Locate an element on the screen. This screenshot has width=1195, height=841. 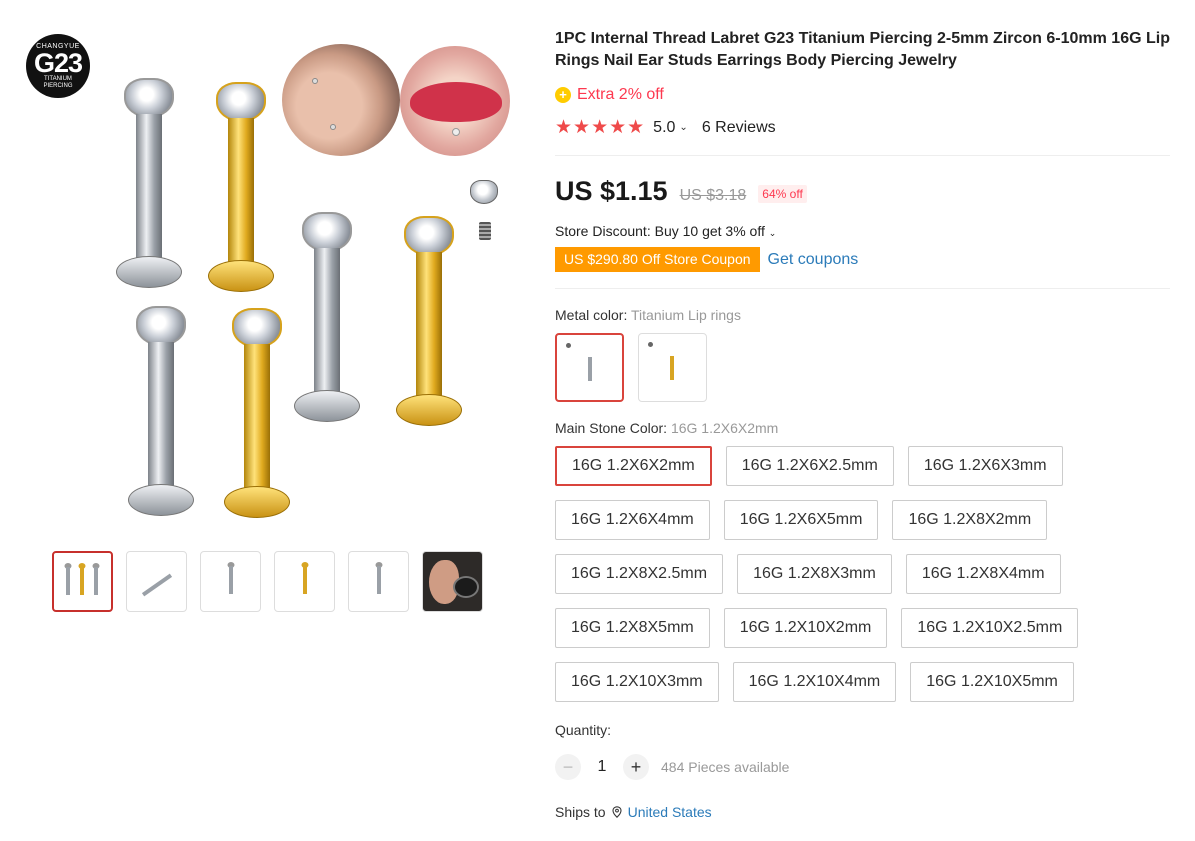
store-discount-text: Store Discount: Buy 10 get 3% off is located at coordinates (660, 231).